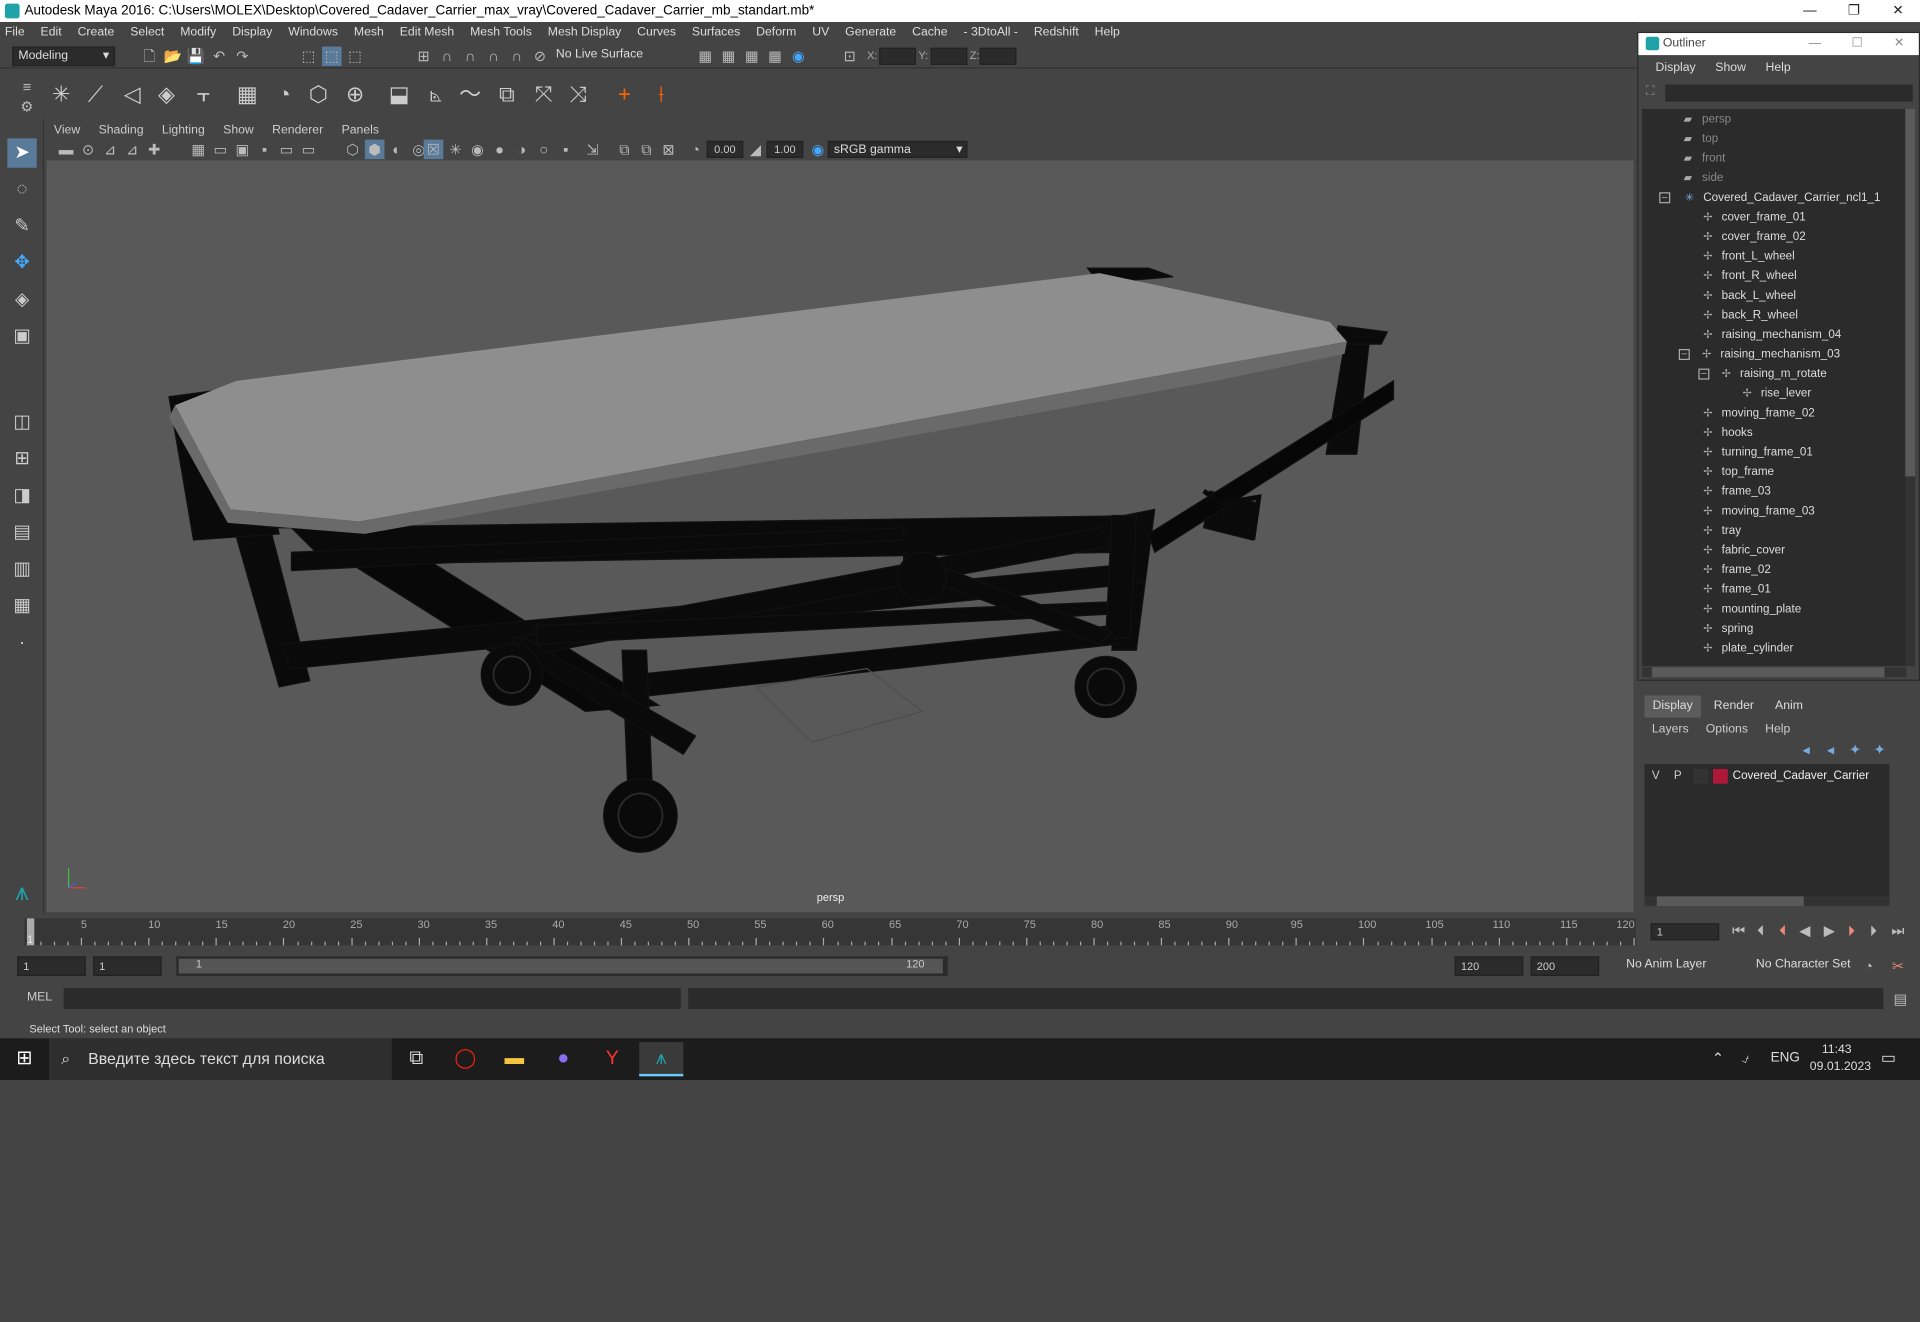  I want to click on vp-menu-panels: Panels, so click(360, 130).